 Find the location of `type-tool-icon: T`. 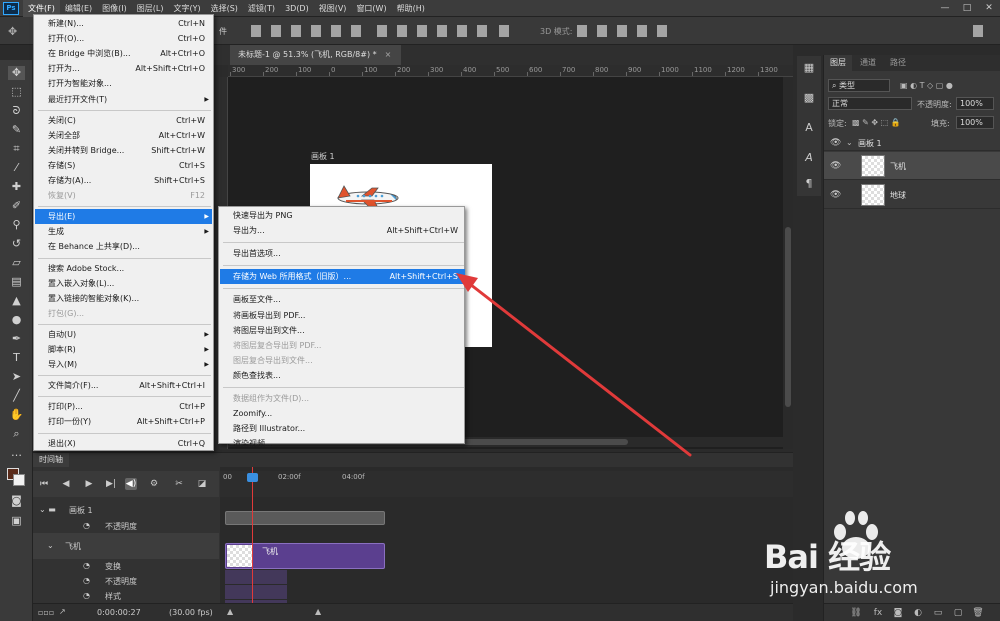

type-tool-icon: T is located at coordinates (16, 358).